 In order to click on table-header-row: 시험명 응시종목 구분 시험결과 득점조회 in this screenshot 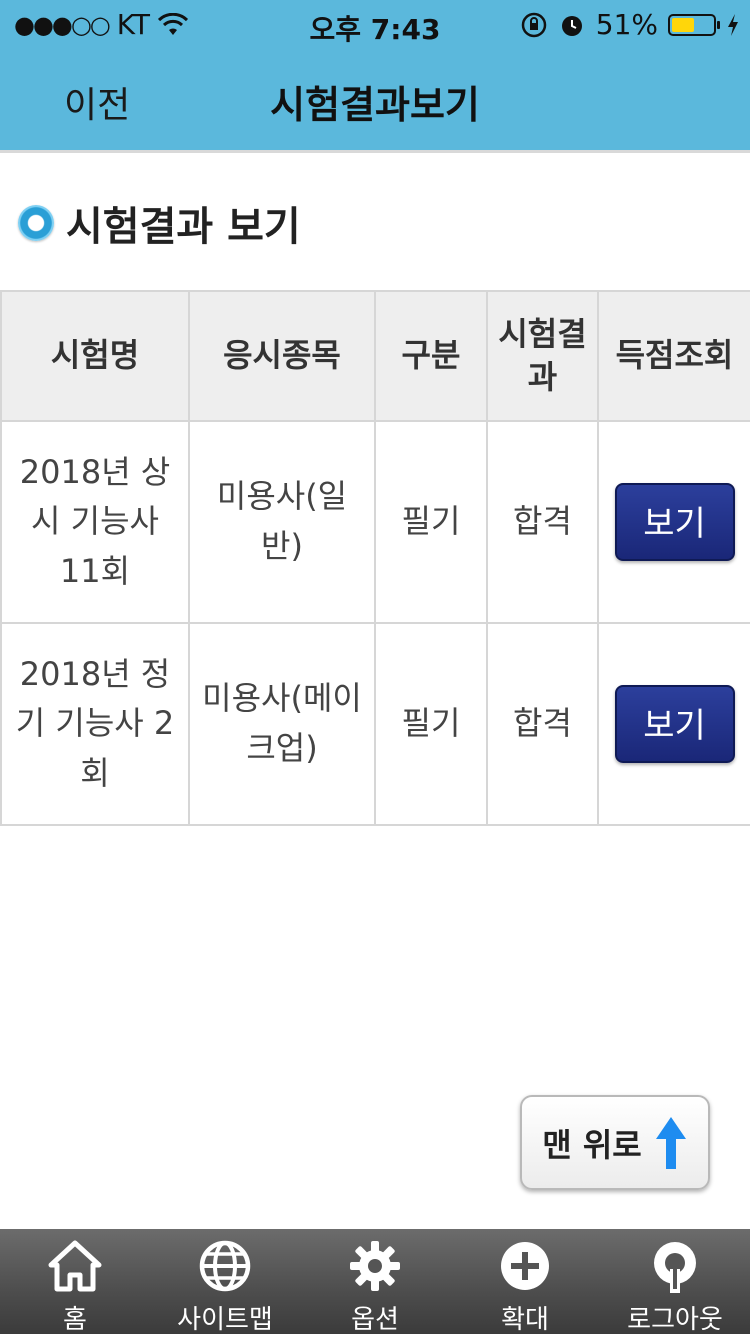, I will do `click(375, 356)`.